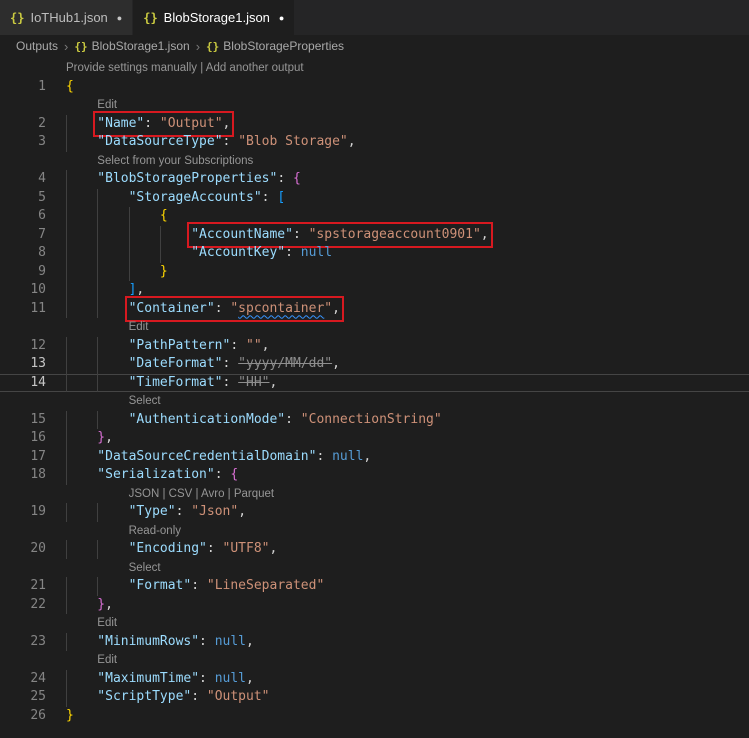 This screenshot has height=738, width=749. What do you see at coordinates (191, 123) in the screenshot?
I see `token-str: "Output"` at bounding box center [191, 123].